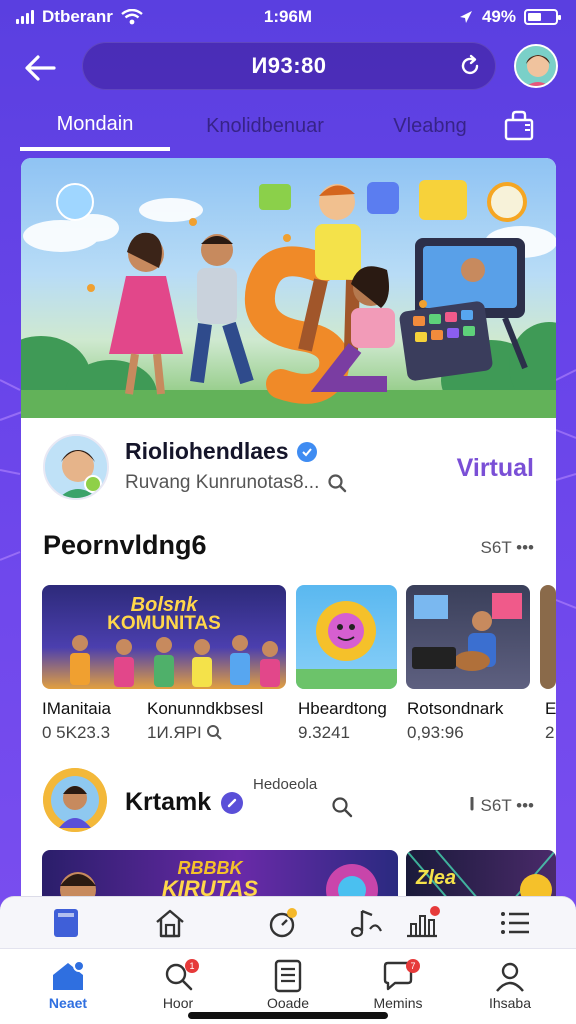 The width and height of the screenshot is (576, 1024). Describe the element at coordinates (465, 17) in the screenshot. I see `location-icon` at that location.